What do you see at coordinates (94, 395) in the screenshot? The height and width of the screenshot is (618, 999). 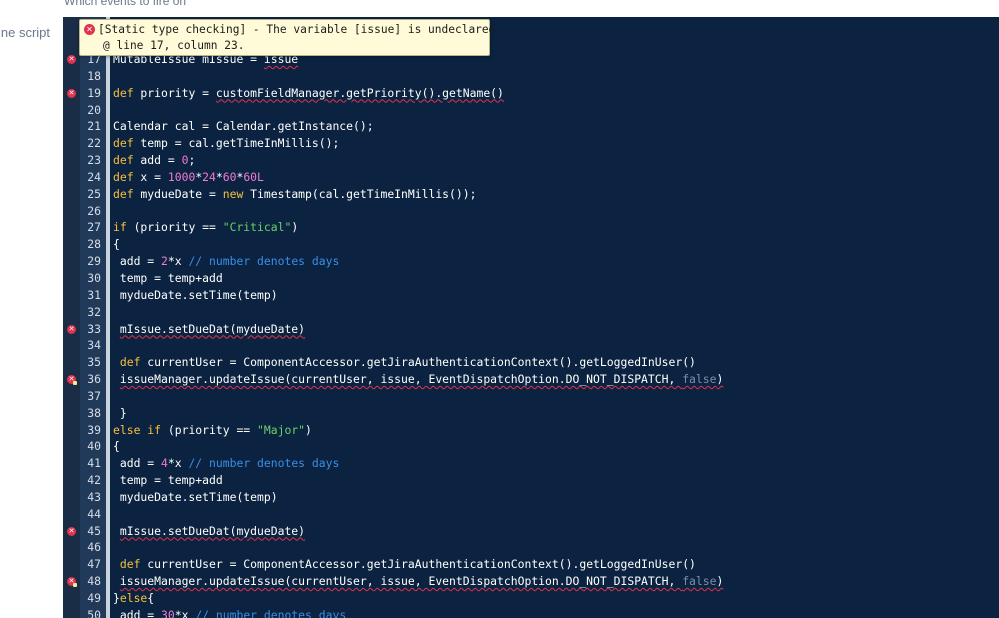 I see `line-number: 37` at bounding box center [94, 395].